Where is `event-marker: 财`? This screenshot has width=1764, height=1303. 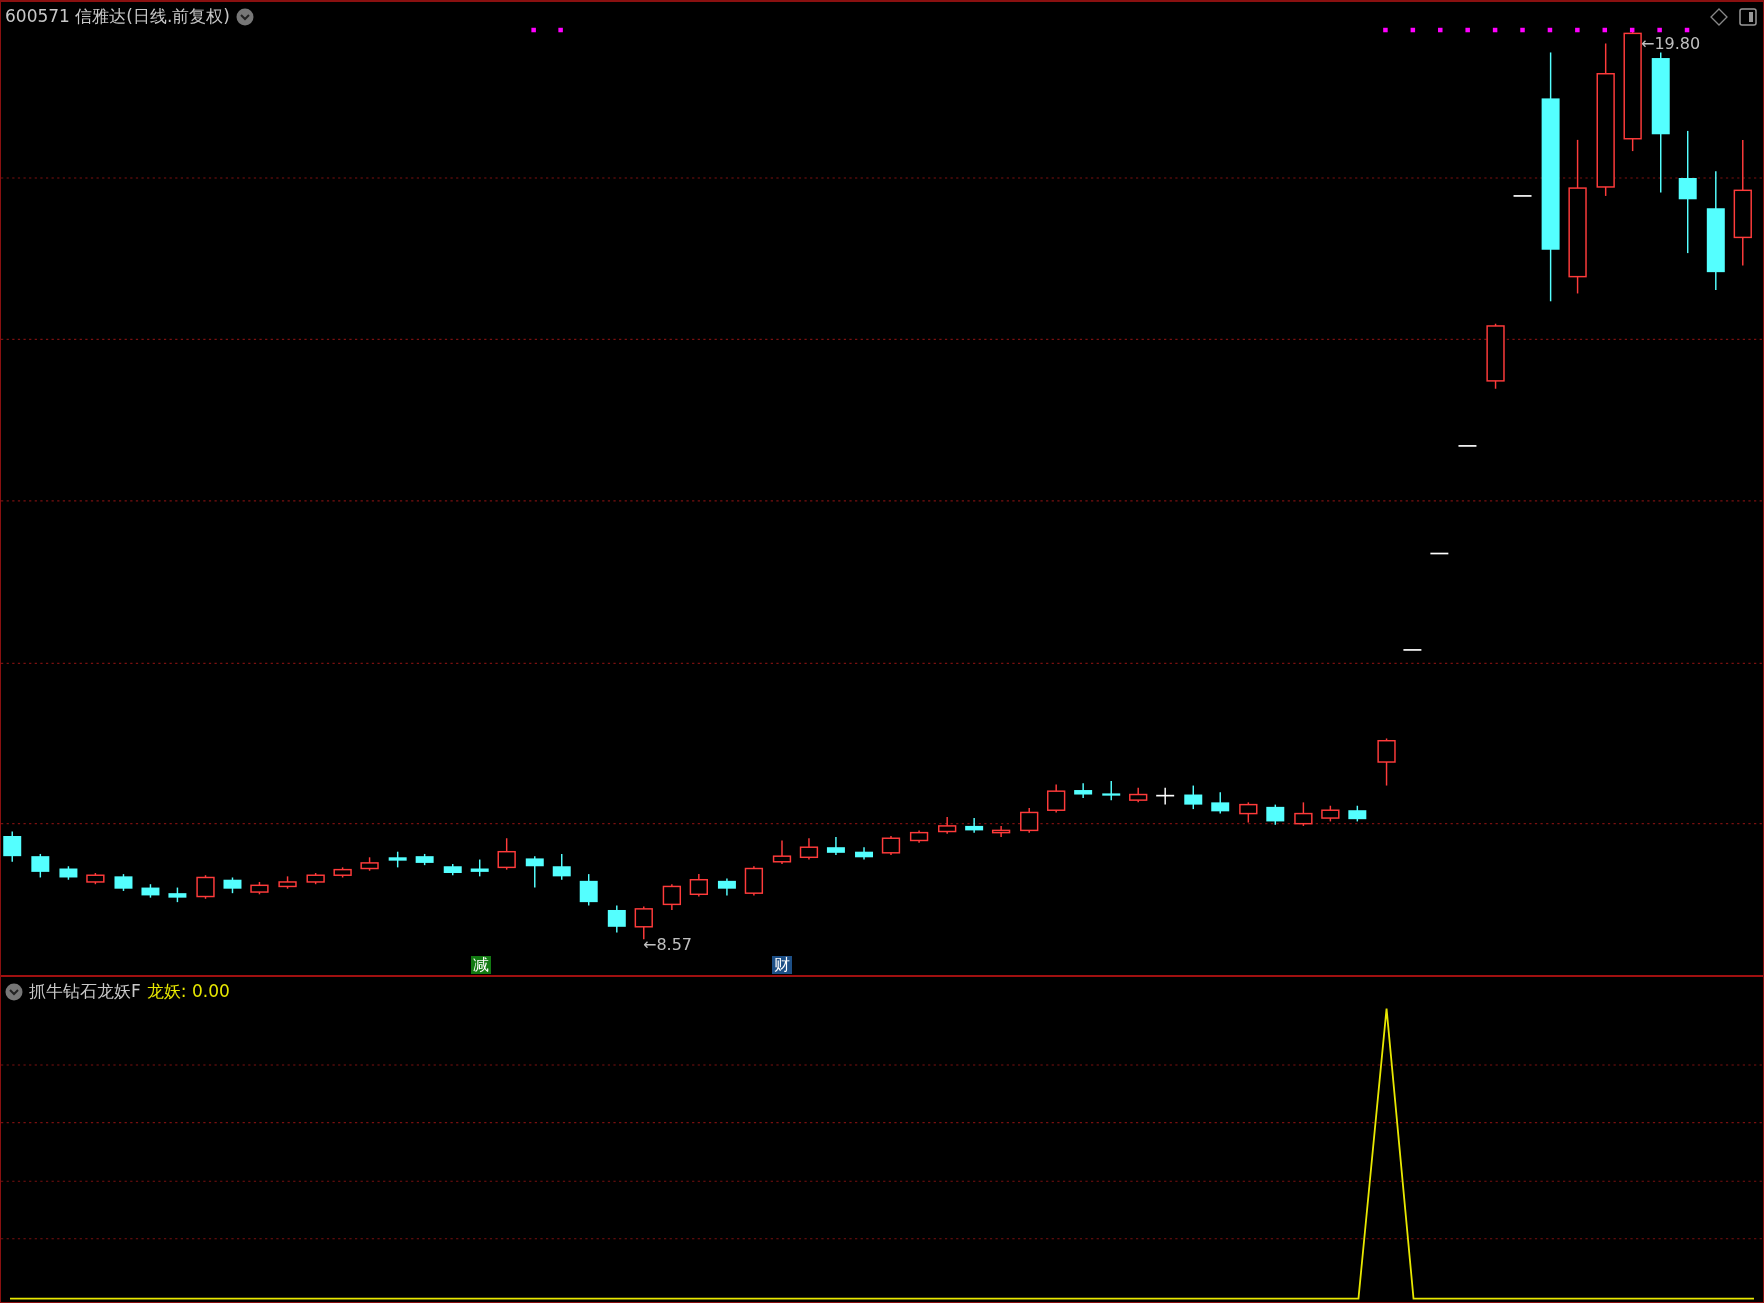 event-marker: 财 is located at coordinates (782, 965).